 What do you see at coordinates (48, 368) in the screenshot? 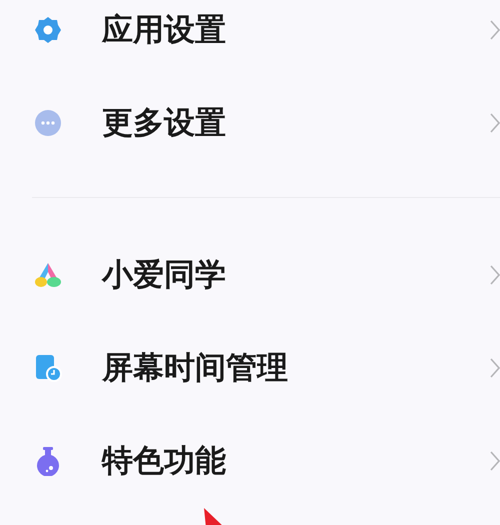
I see `screen-time-icon` at bounding box center [48, 368].